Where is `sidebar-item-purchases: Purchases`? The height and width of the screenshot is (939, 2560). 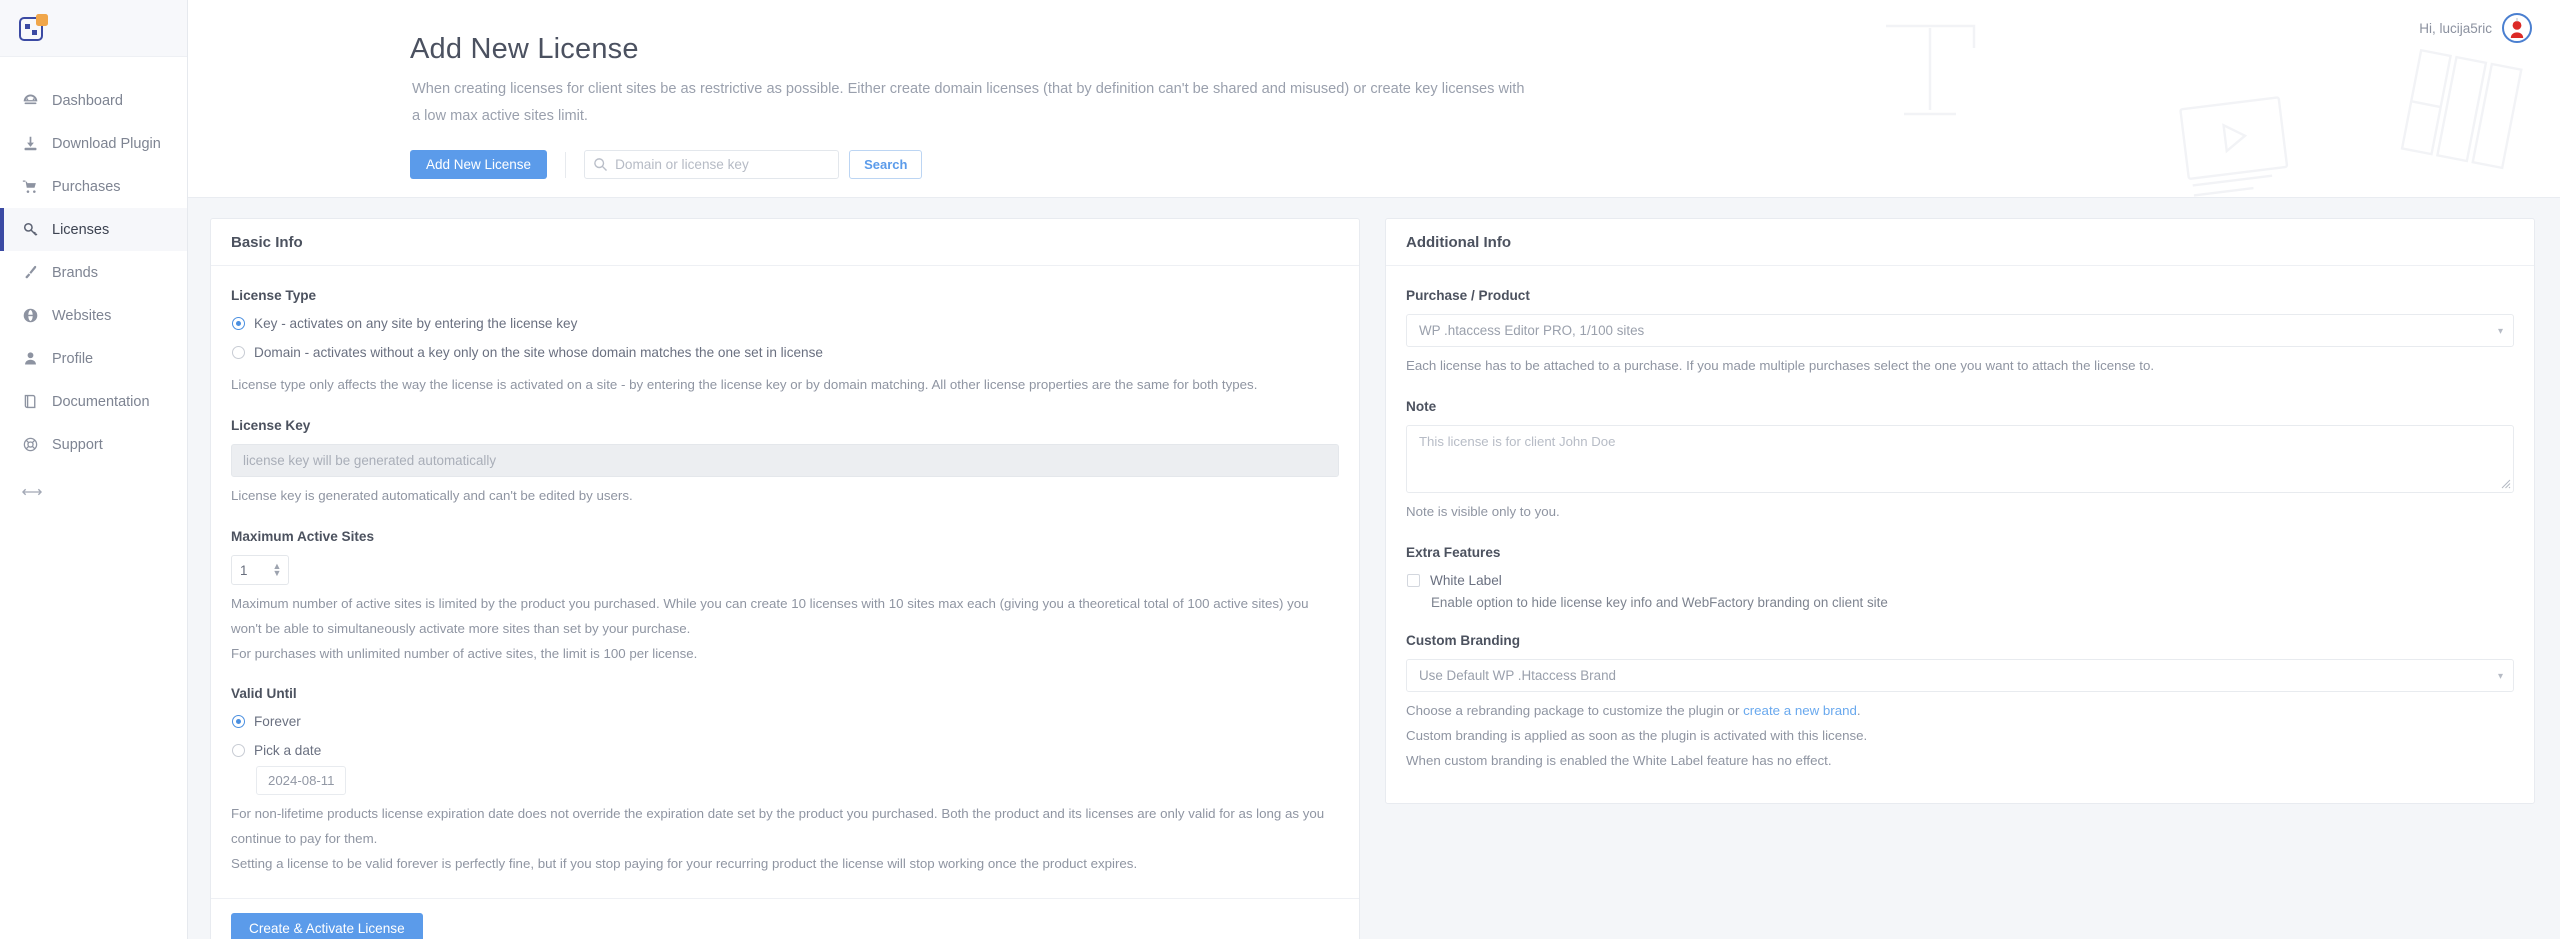
sidebar-item-purchases: Purchases is located at coordinates (93, 186).